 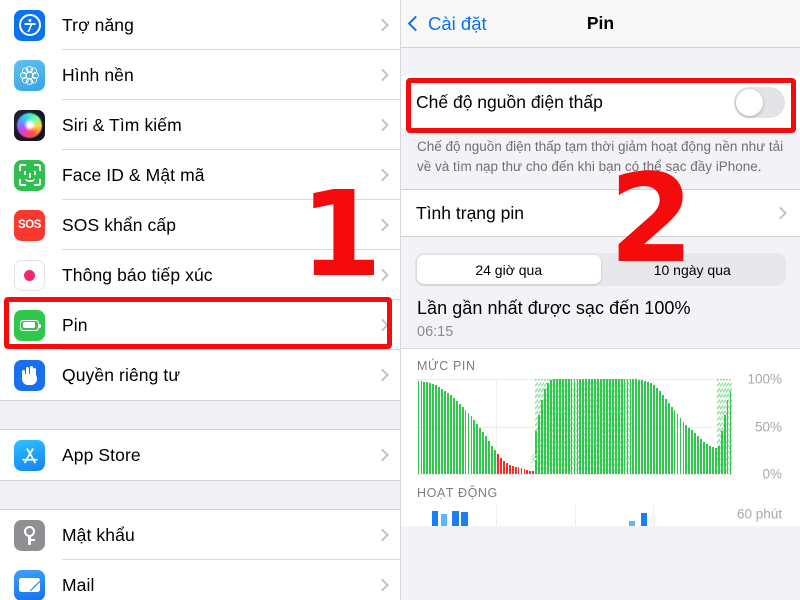 I want to click on sidebar-item-mail: Mail, so click(x=200, y=580).